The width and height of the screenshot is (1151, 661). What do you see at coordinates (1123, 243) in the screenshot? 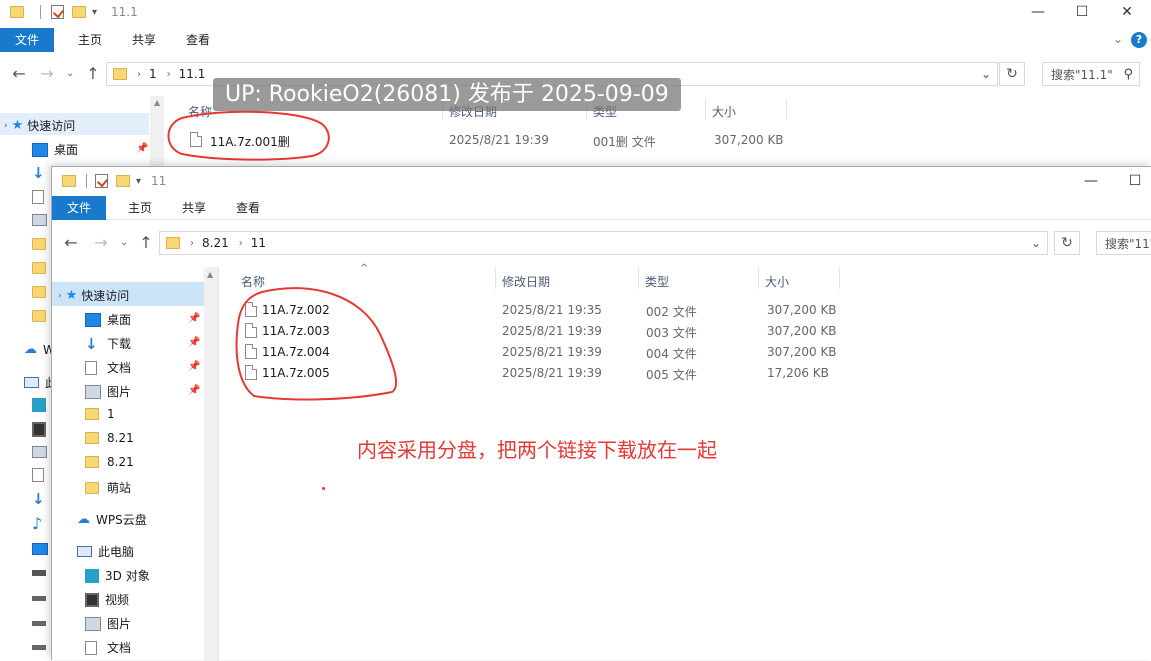
I see `search-input: 搜索"11"` at bounding box center [1123, 243].